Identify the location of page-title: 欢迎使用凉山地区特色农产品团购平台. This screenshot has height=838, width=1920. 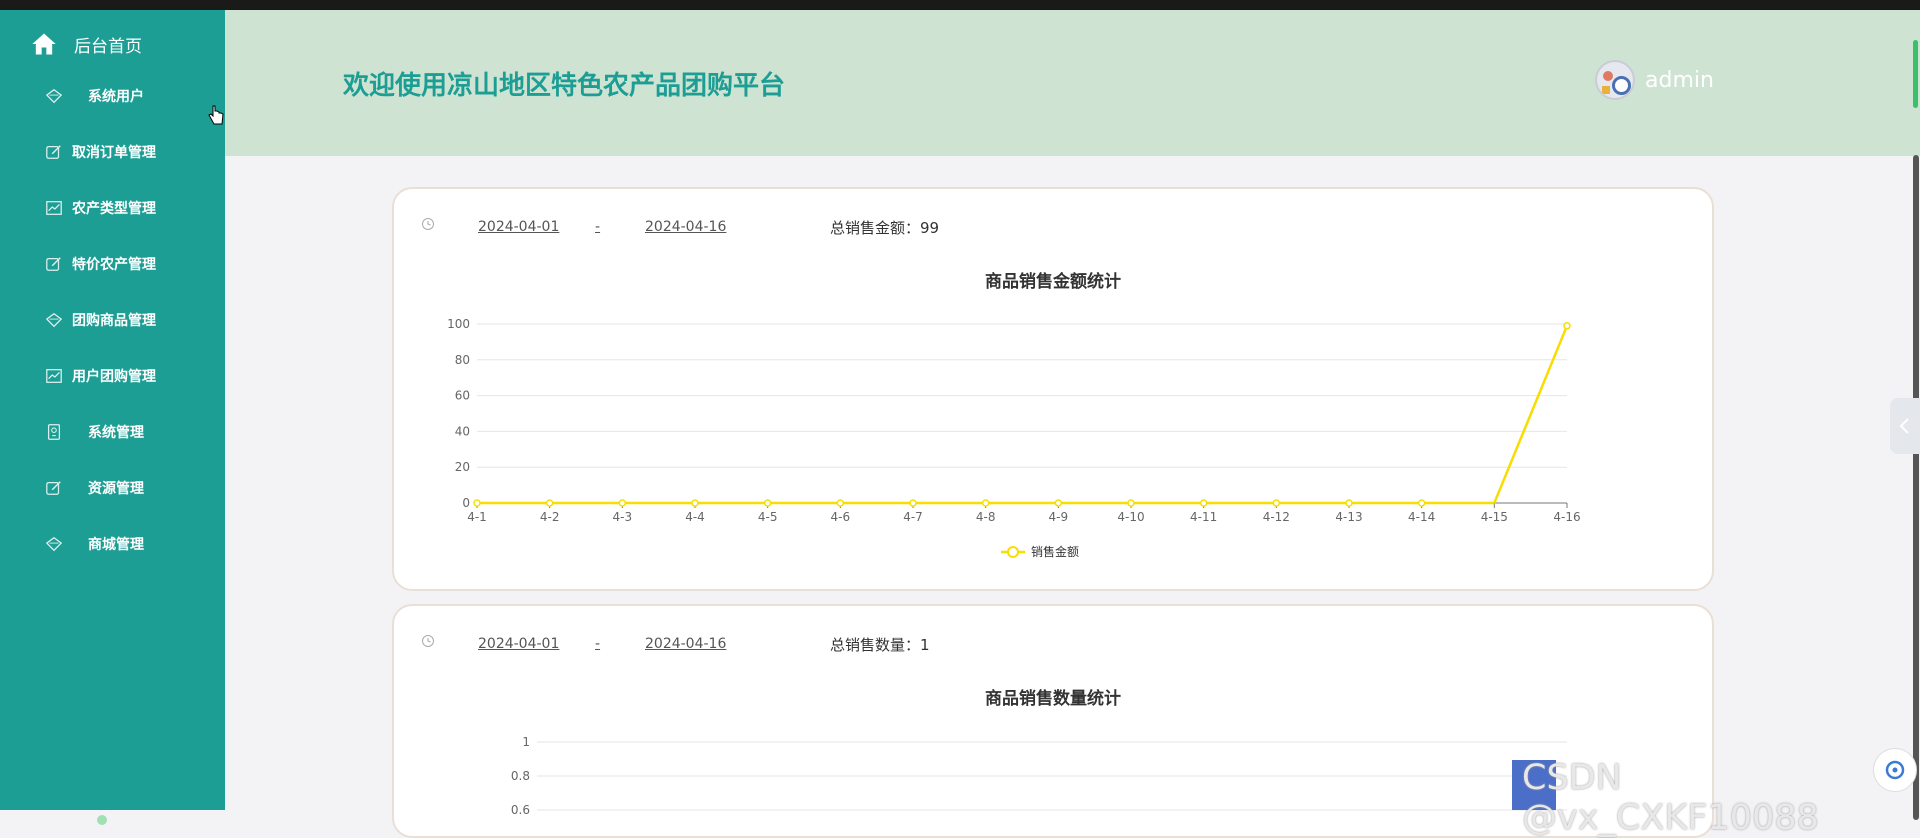
(564, 86).